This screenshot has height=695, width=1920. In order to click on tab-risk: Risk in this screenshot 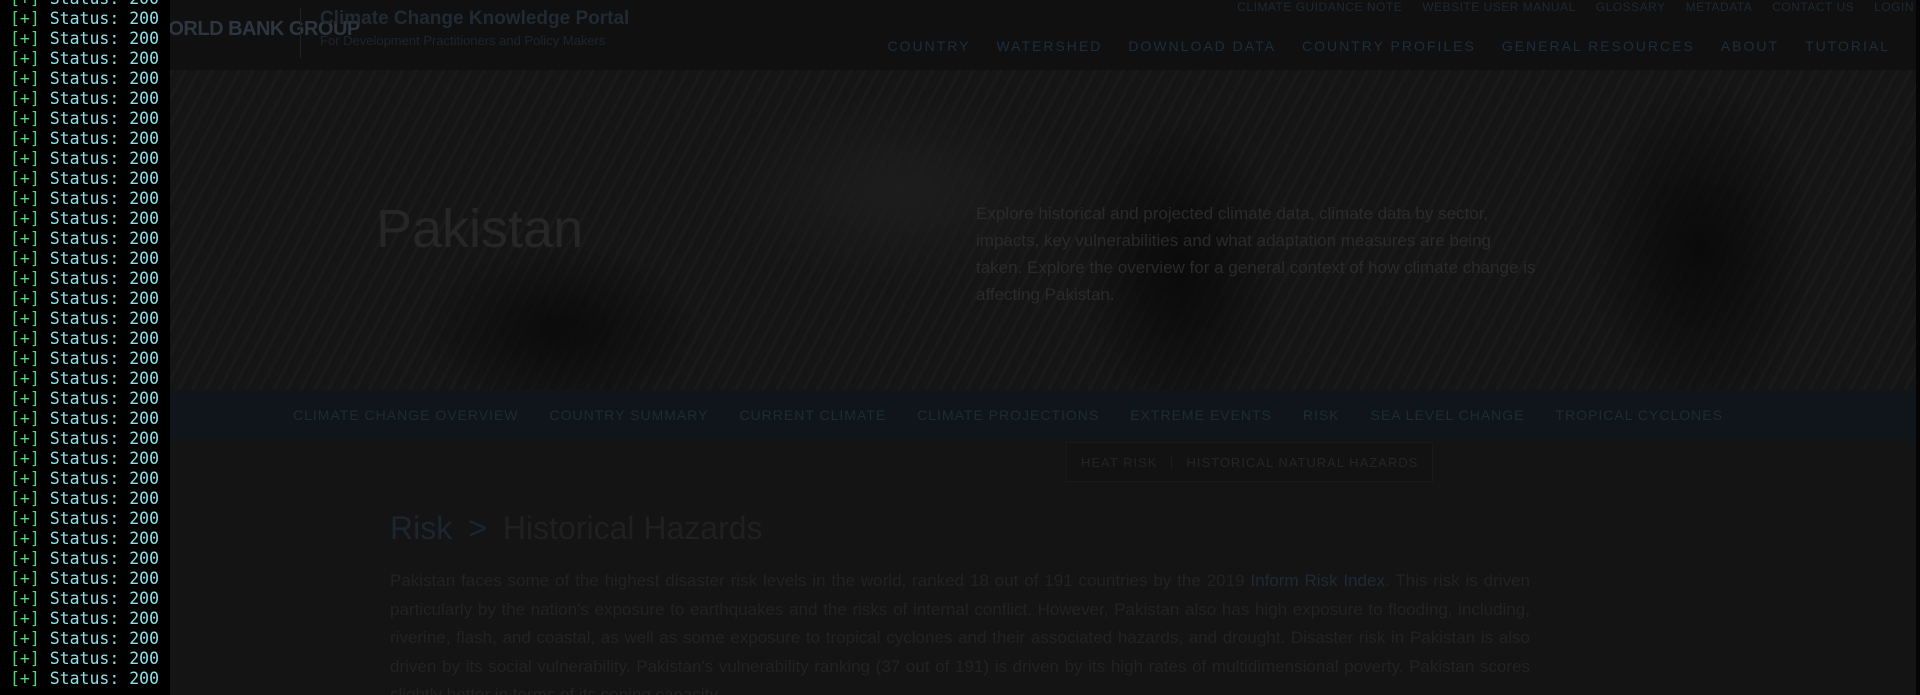, I will do `click(1321, 415)`.